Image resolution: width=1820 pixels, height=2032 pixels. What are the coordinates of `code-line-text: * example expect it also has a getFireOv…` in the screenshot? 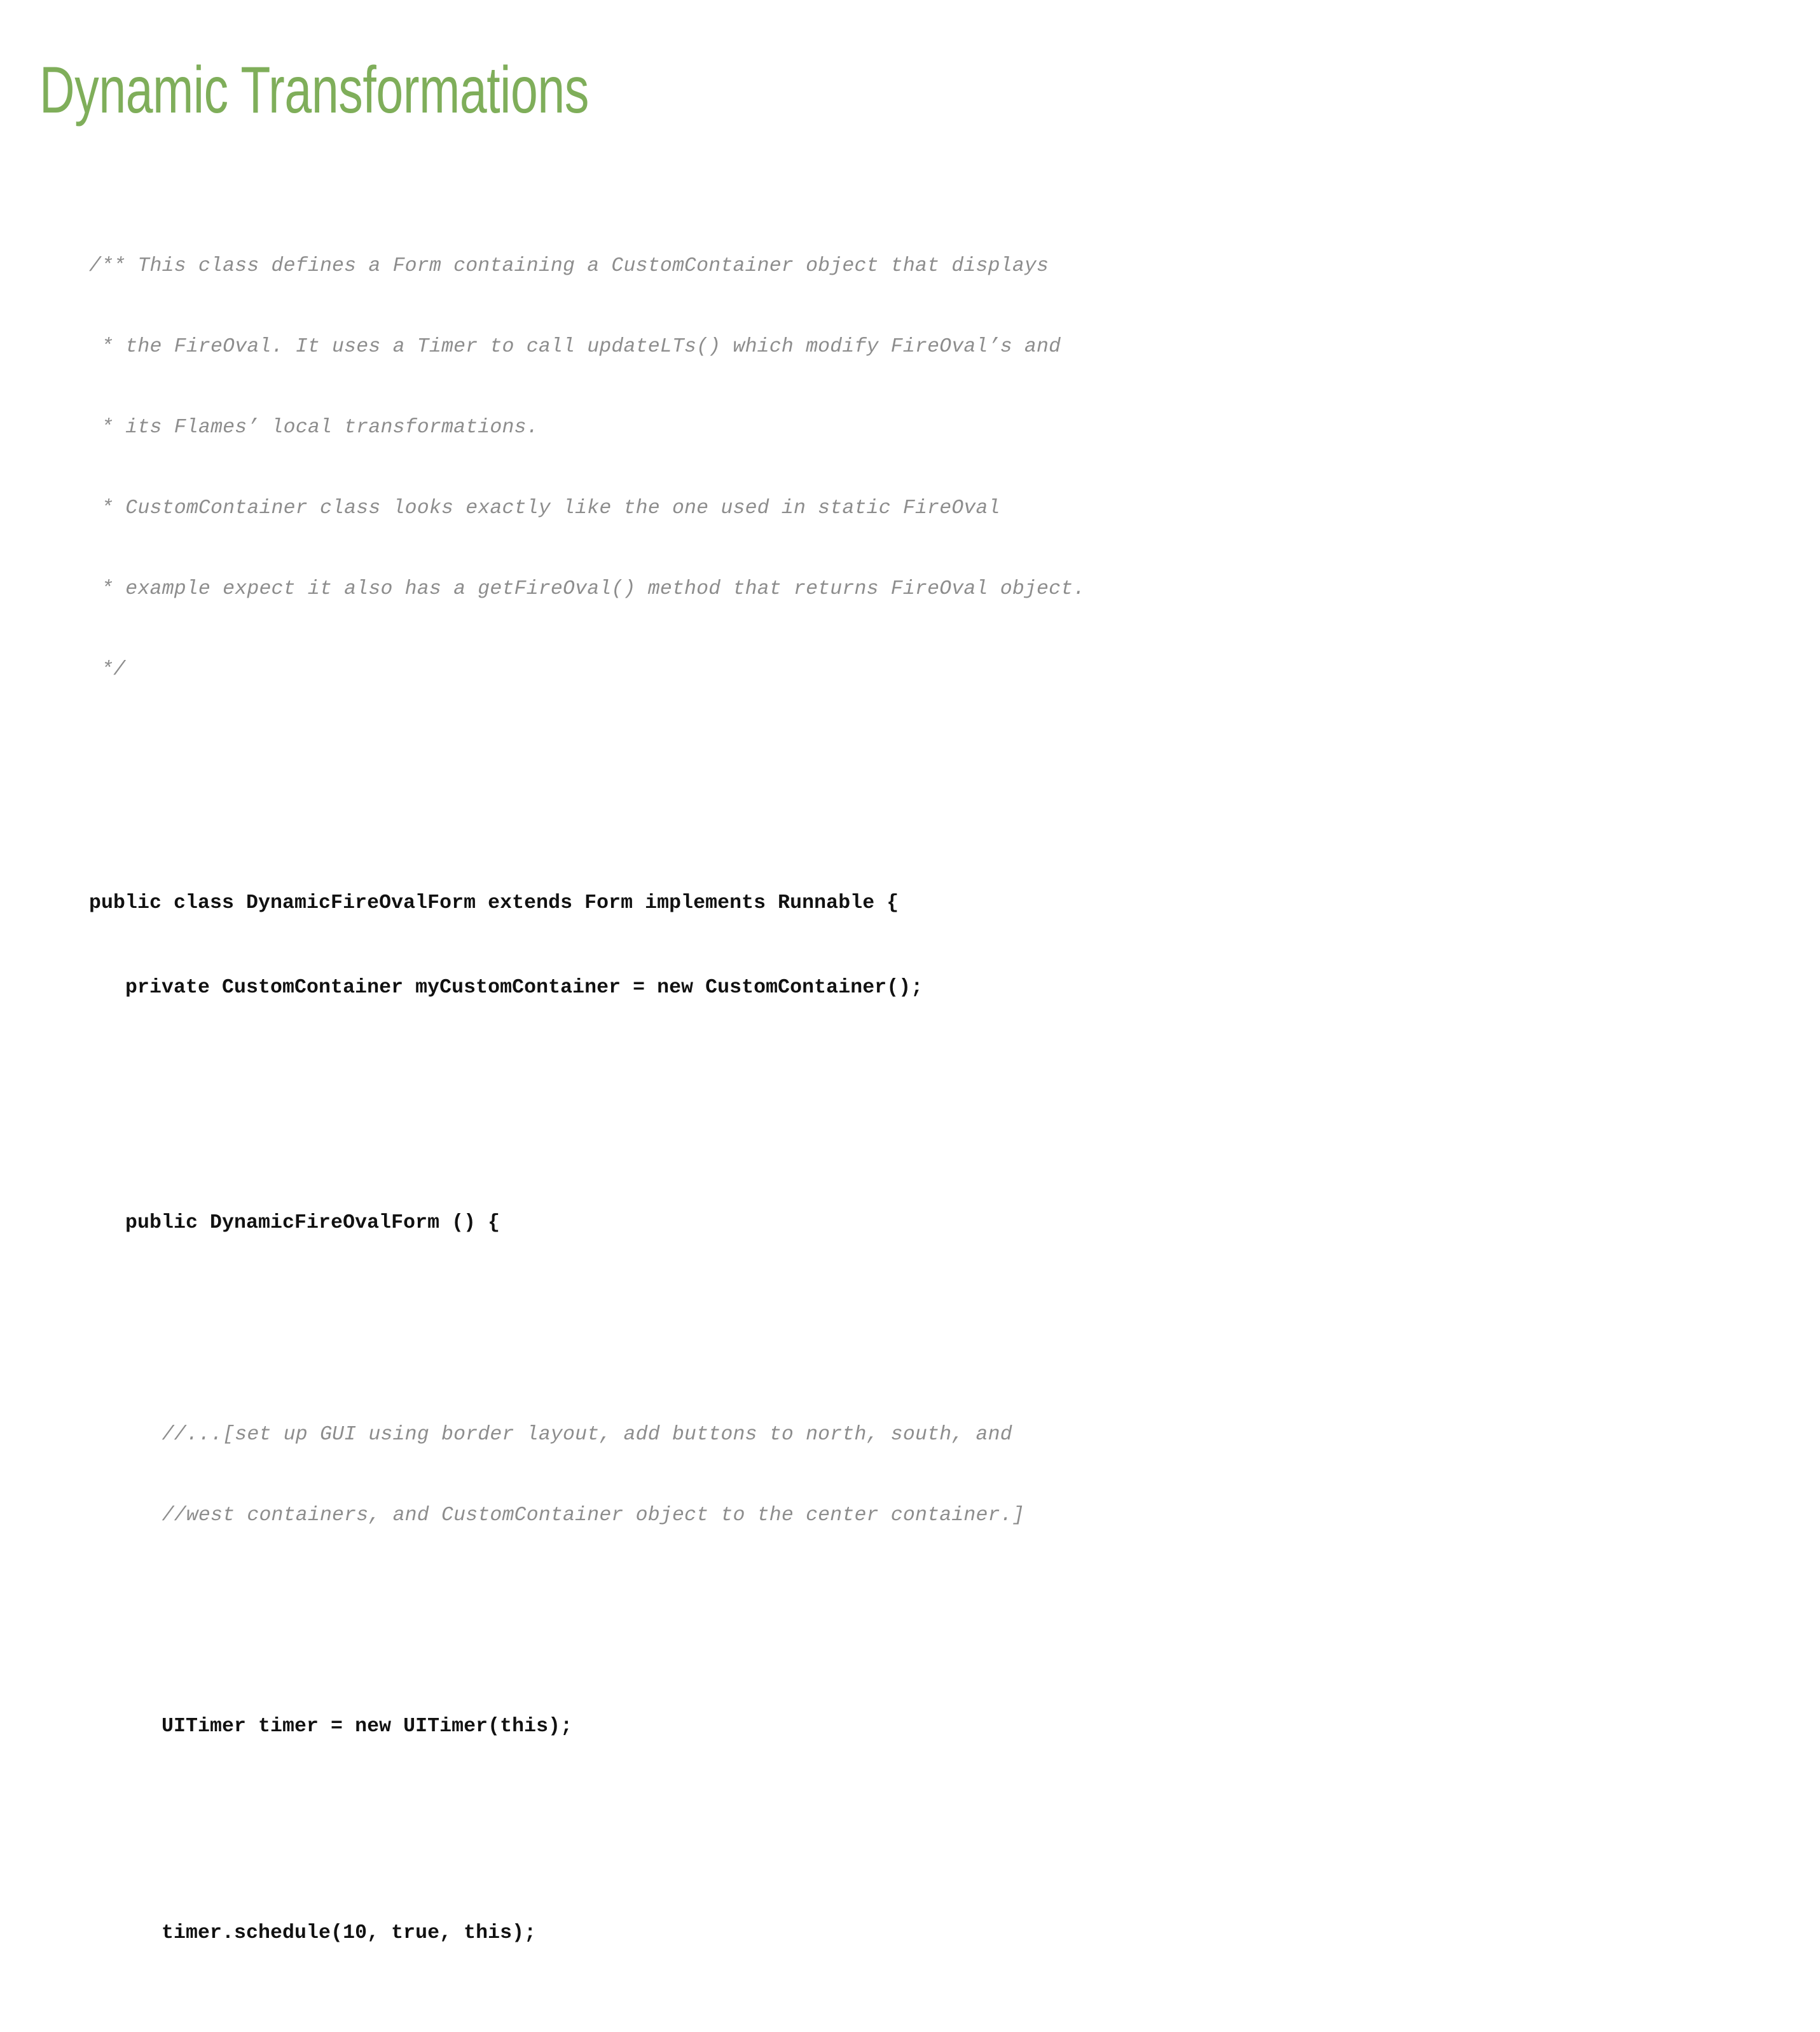 It's located at (587, 589).